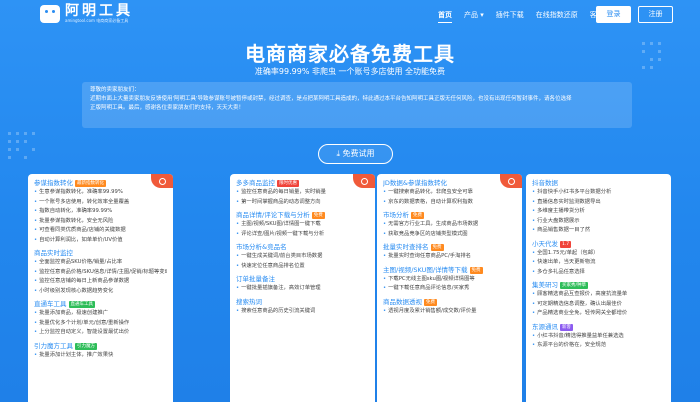  I want to click on feature-item: 批量添加计划主体，推广效果快, so click(100, 356).